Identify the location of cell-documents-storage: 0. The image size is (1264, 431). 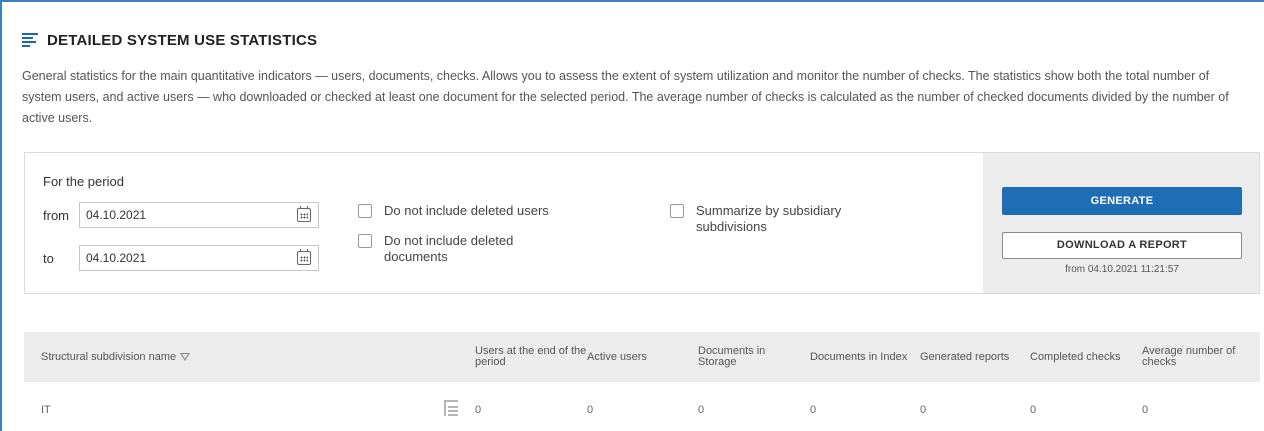
(701, 410).